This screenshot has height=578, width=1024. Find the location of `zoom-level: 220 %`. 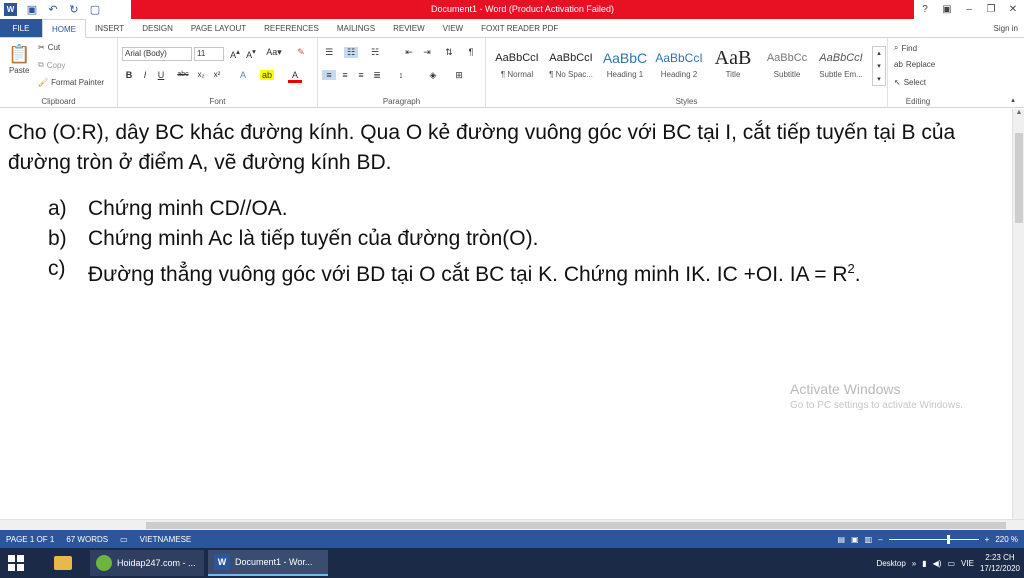

zoom-level: 220 % is located at coordinates (1006, 539).